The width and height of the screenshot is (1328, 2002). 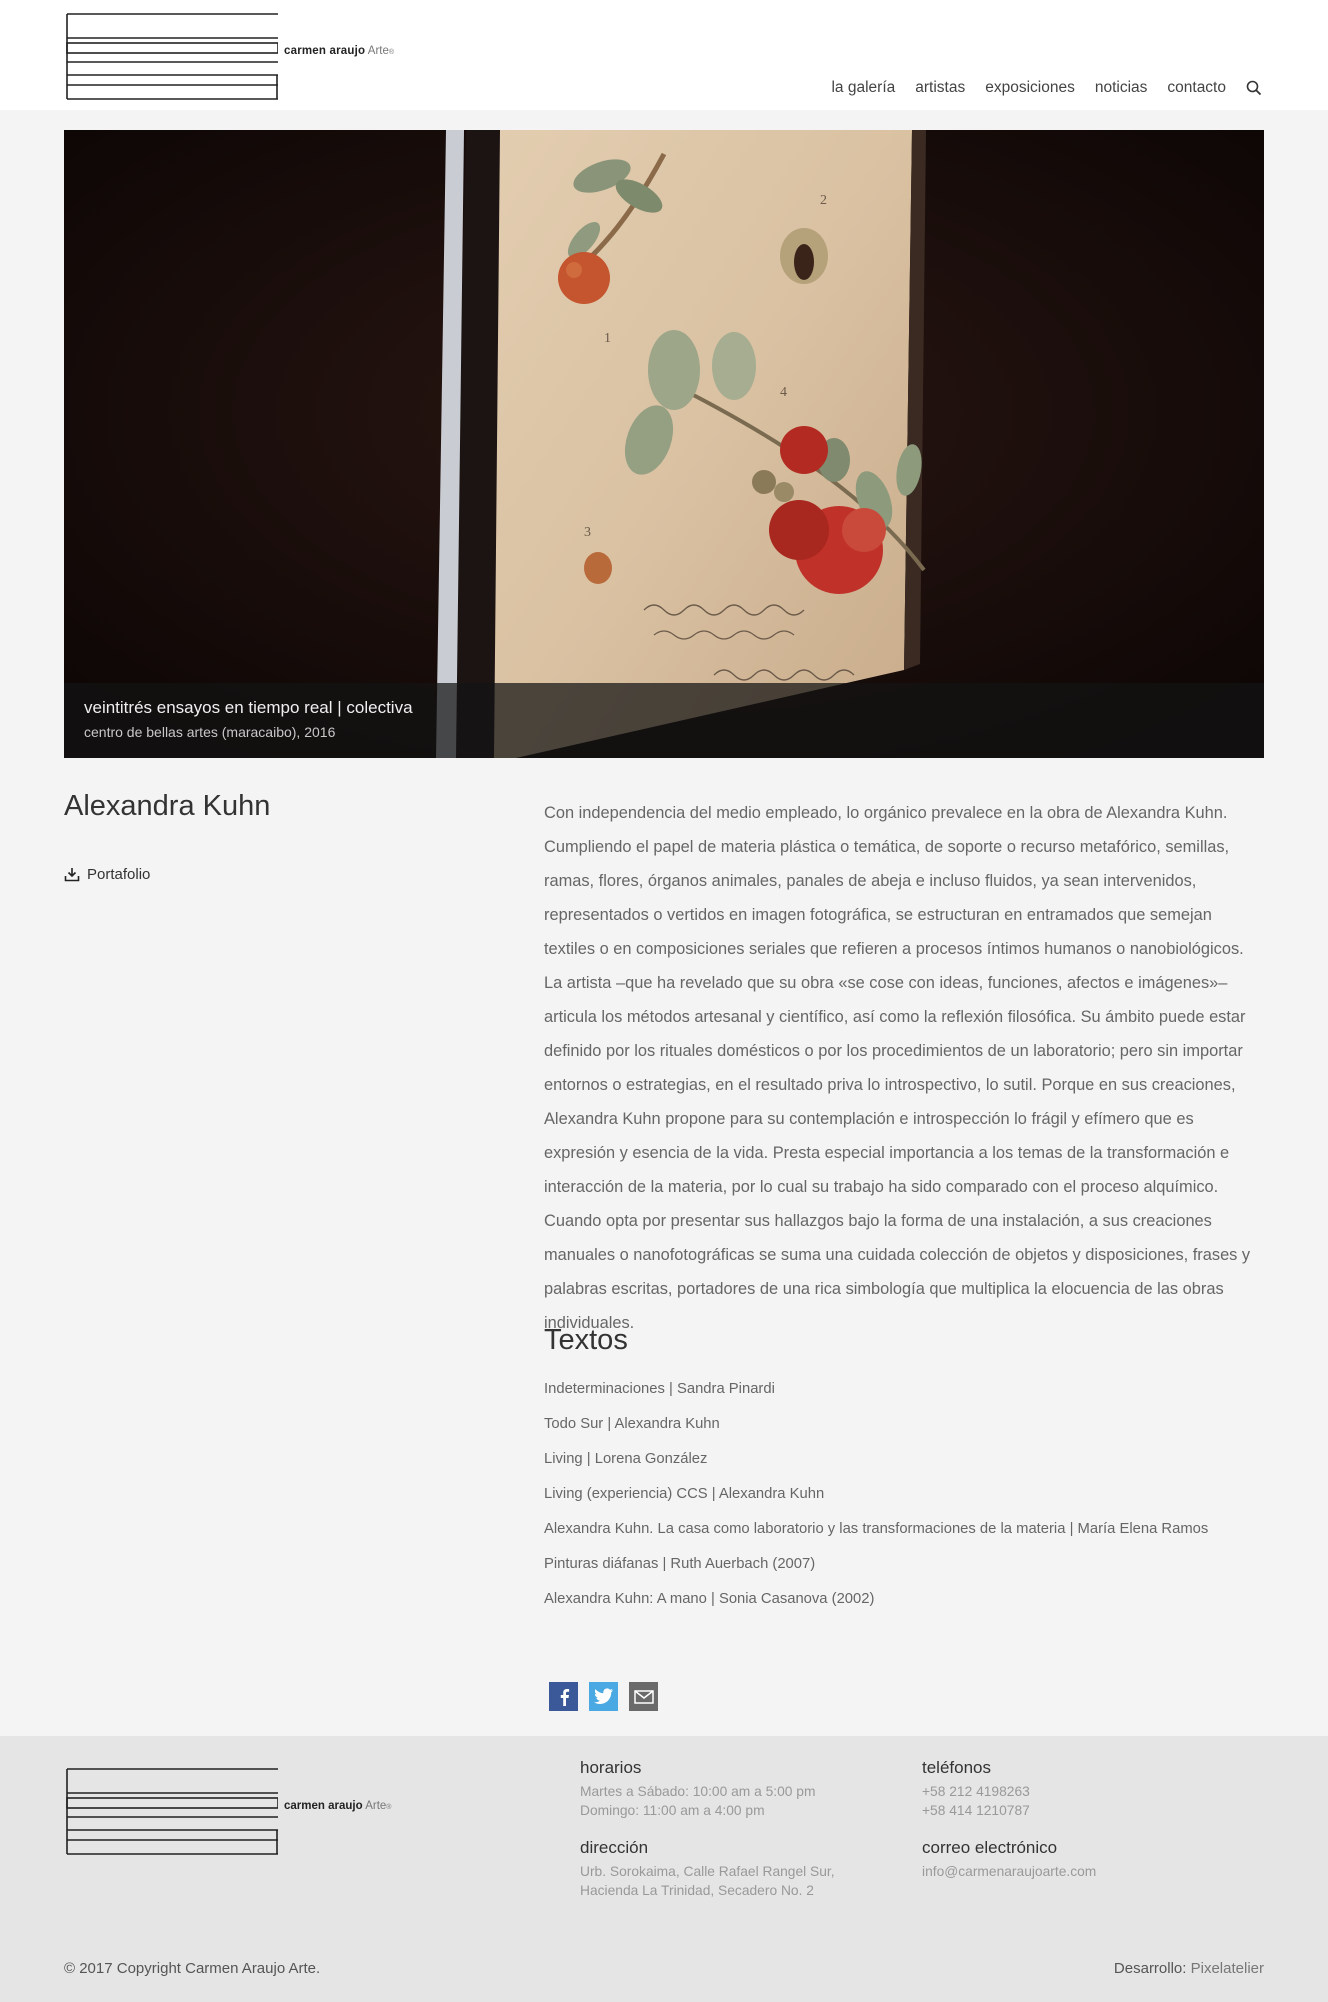 I want to click on direccion-title: dirección, so click(x=614, y=1847).